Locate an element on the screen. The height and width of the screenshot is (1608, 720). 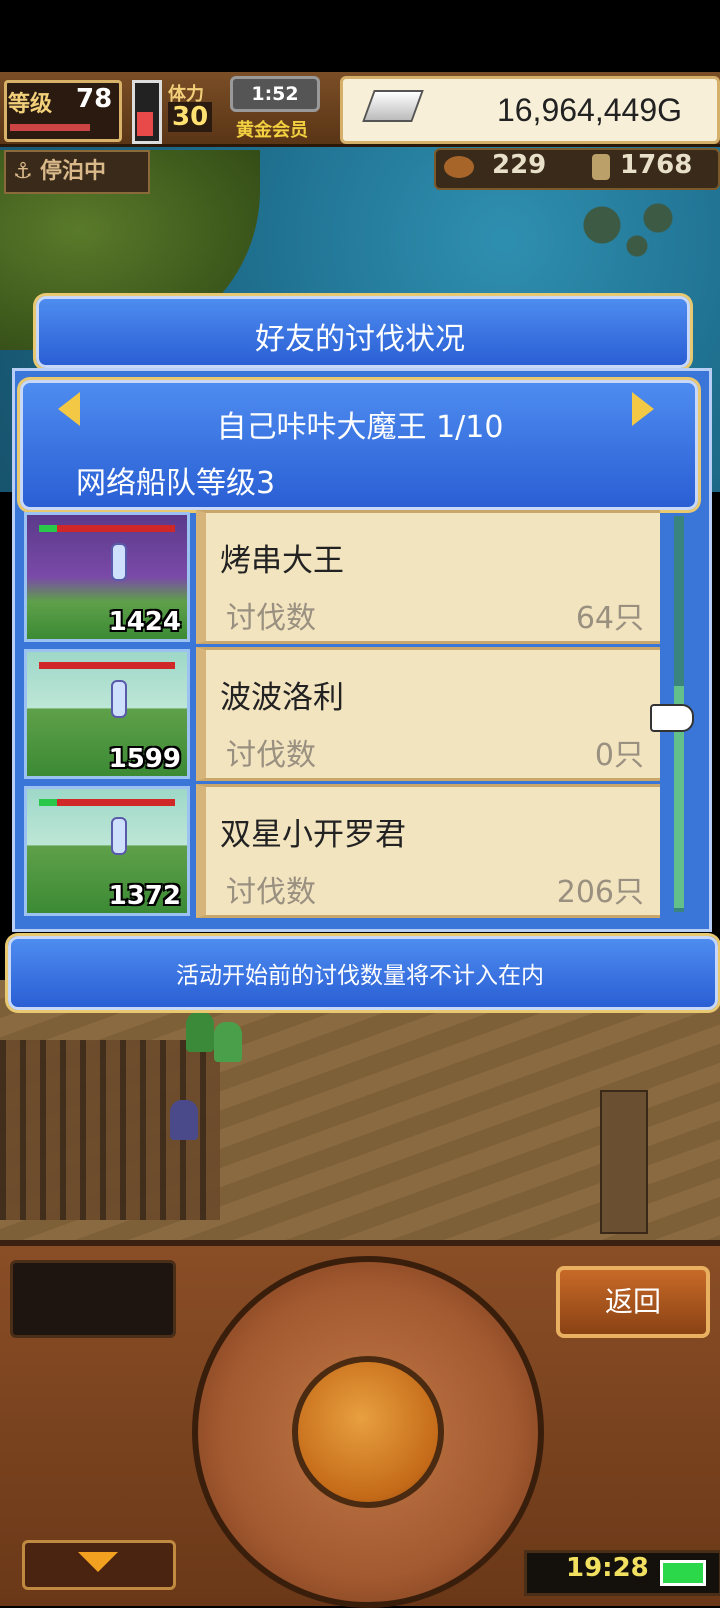
thumb-number: 1599 is located at coordinates (144, 759).